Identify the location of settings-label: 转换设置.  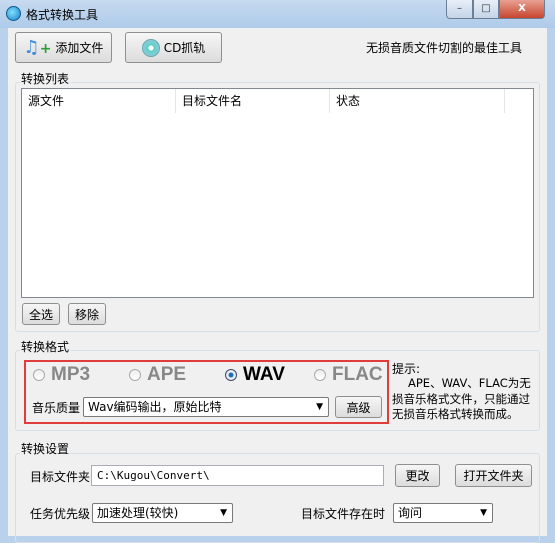
(45, 448).